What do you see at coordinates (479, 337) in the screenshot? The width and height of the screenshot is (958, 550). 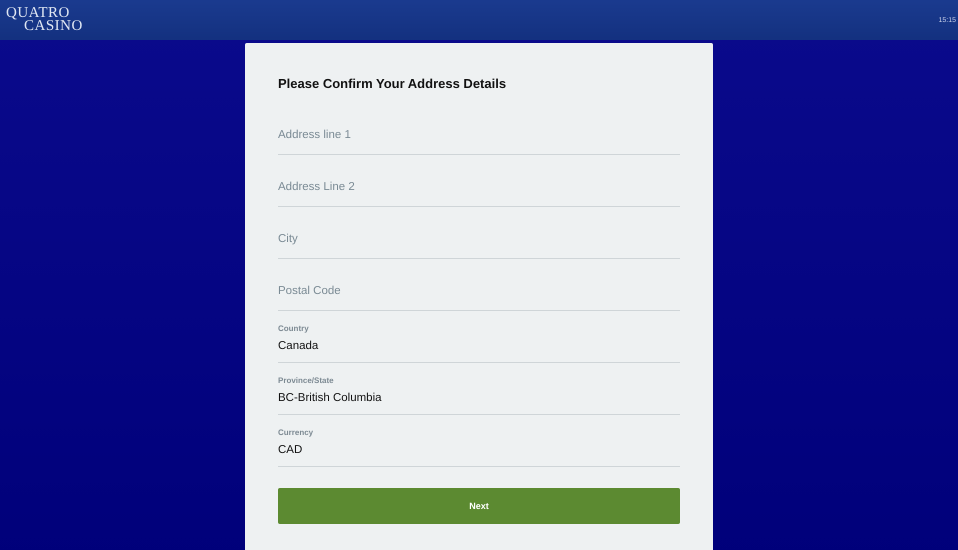 I see `select-field: Country Canada` at bounding box center [479, 337].